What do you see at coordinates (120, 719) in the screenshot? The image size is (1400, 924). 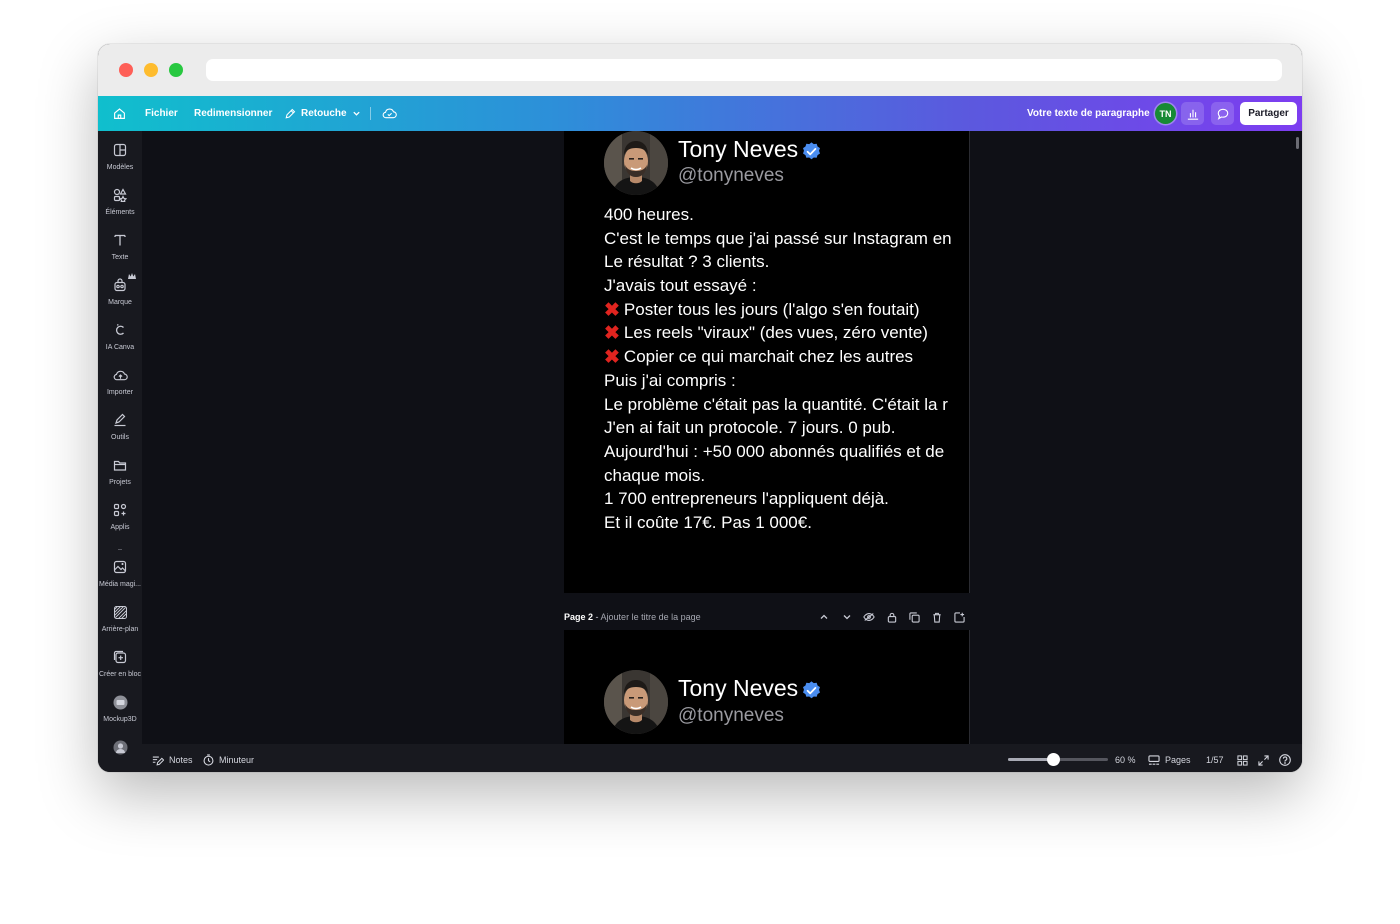 I see `sidebar-item-label: Mockup3D` at bounding box center [120, 719].